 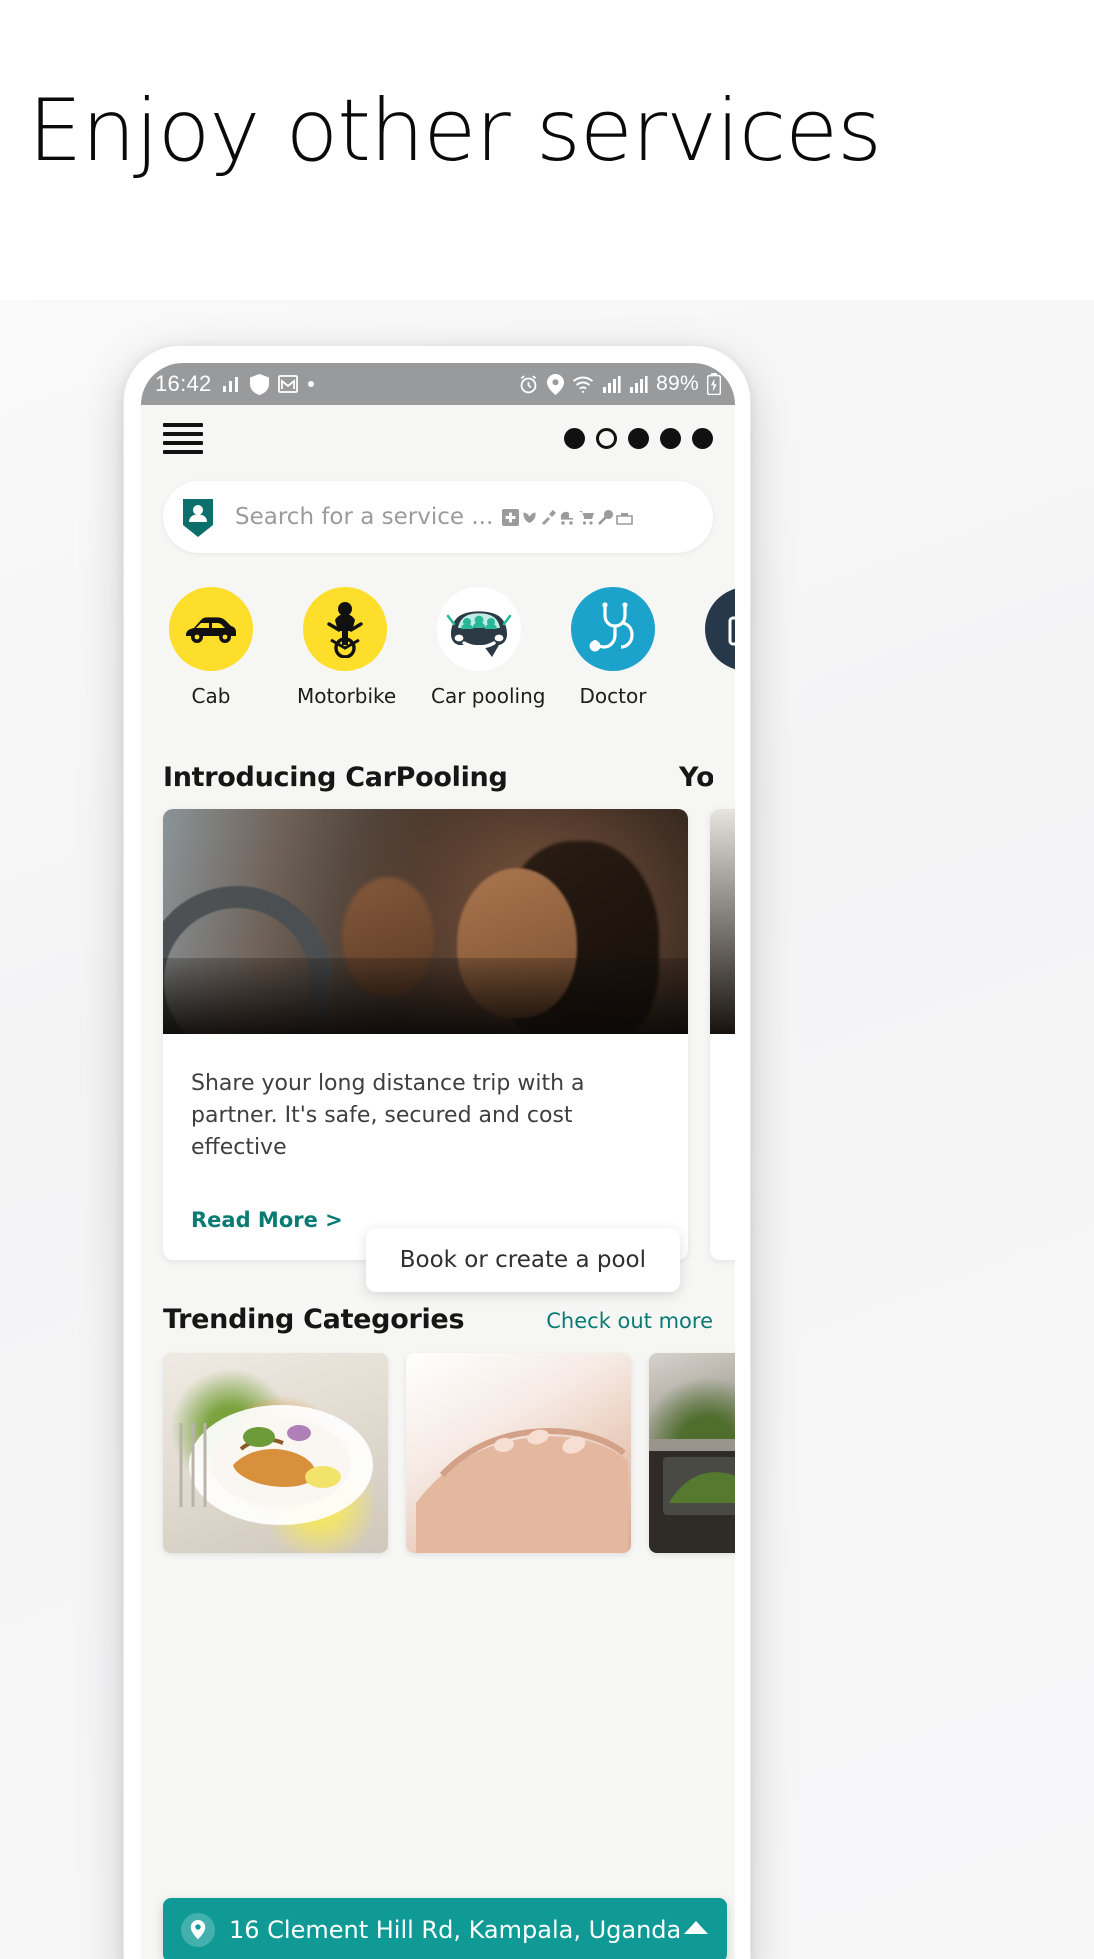 I want to click on buffet-tray-thumbnail, so click(x=692, y=1452).